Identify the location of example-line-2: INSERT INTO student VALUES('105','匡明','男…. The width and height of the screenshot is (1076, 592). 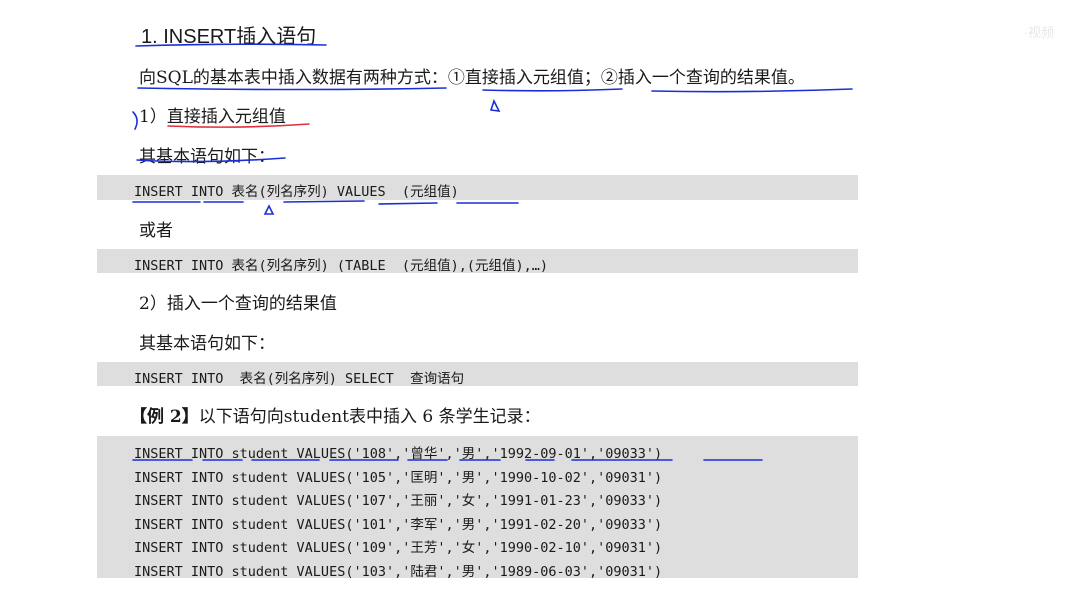
(398, 477).